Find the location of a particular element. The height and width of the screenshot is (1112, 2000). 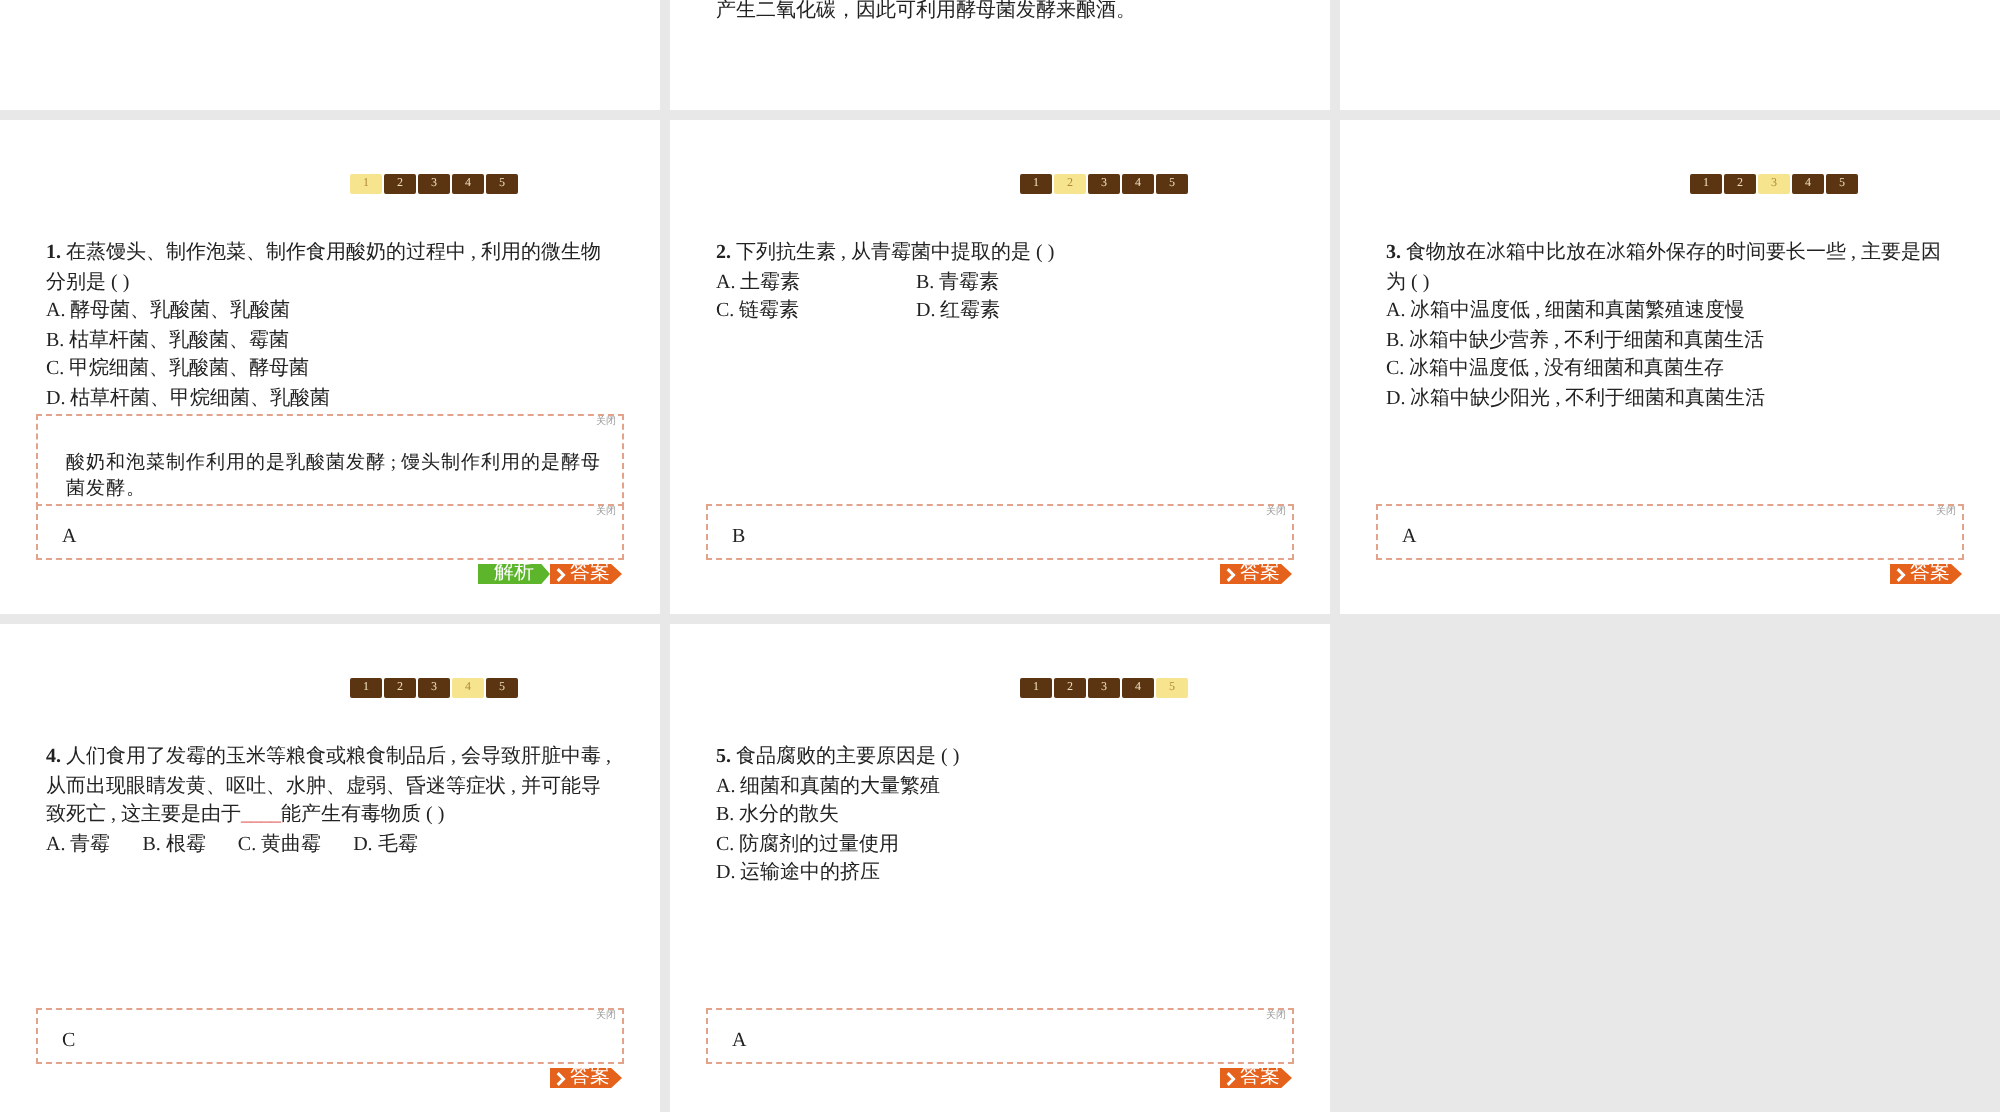

option-text: C. 黄曲霉 is located at coordinates (279, 845).